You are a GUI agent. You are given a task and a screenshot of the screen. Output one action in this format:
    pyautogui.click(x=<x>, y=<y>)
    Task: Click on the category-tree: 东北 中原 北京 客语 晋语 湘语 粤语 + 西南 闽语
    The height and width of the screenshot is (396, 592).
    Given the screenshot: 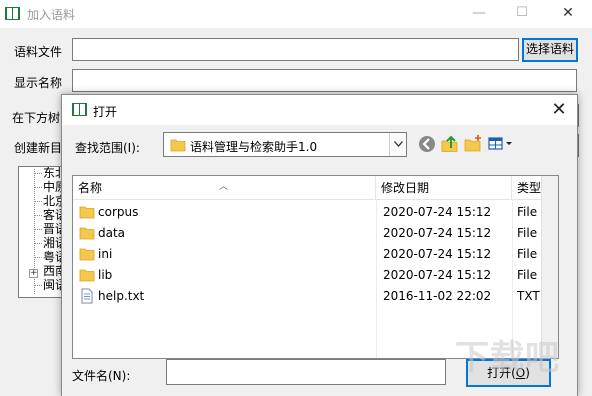 What is the action you would take?
    pyautogui.click(x=40, y=232)
    